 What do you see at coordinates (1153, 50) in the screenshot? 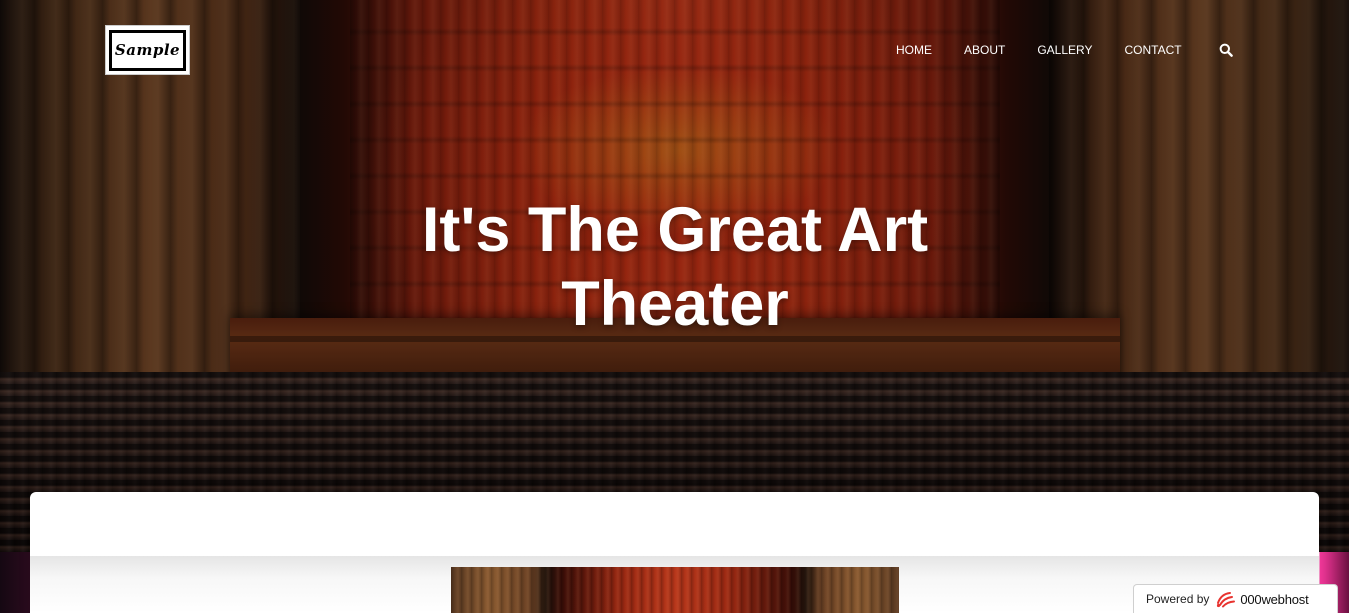
I see `nav-contact: CONTACT` at bounding box center [1153, 50].